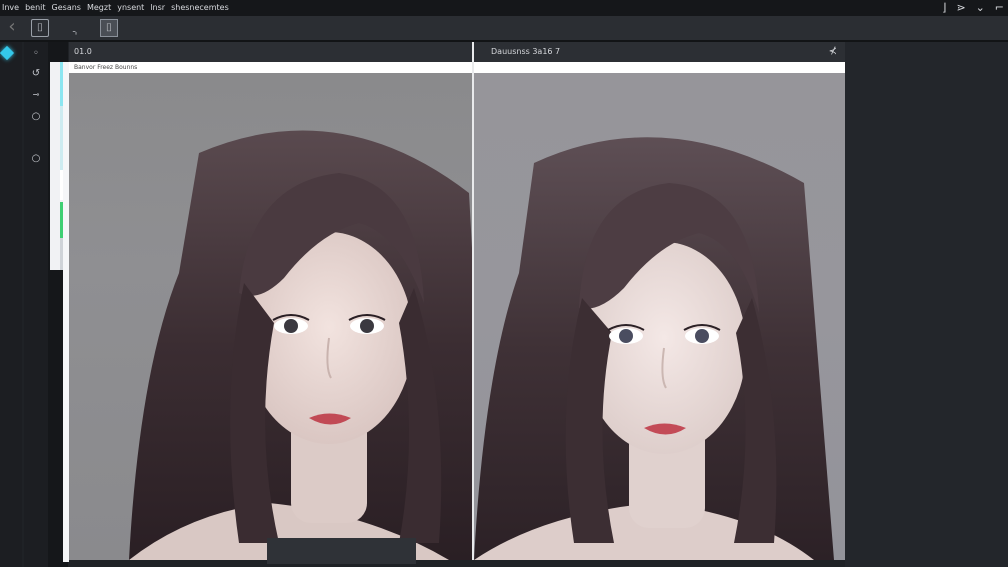 This screenshot has height=567, width=1008. I want to click on menu-item-2: benit, so click(35, 8).